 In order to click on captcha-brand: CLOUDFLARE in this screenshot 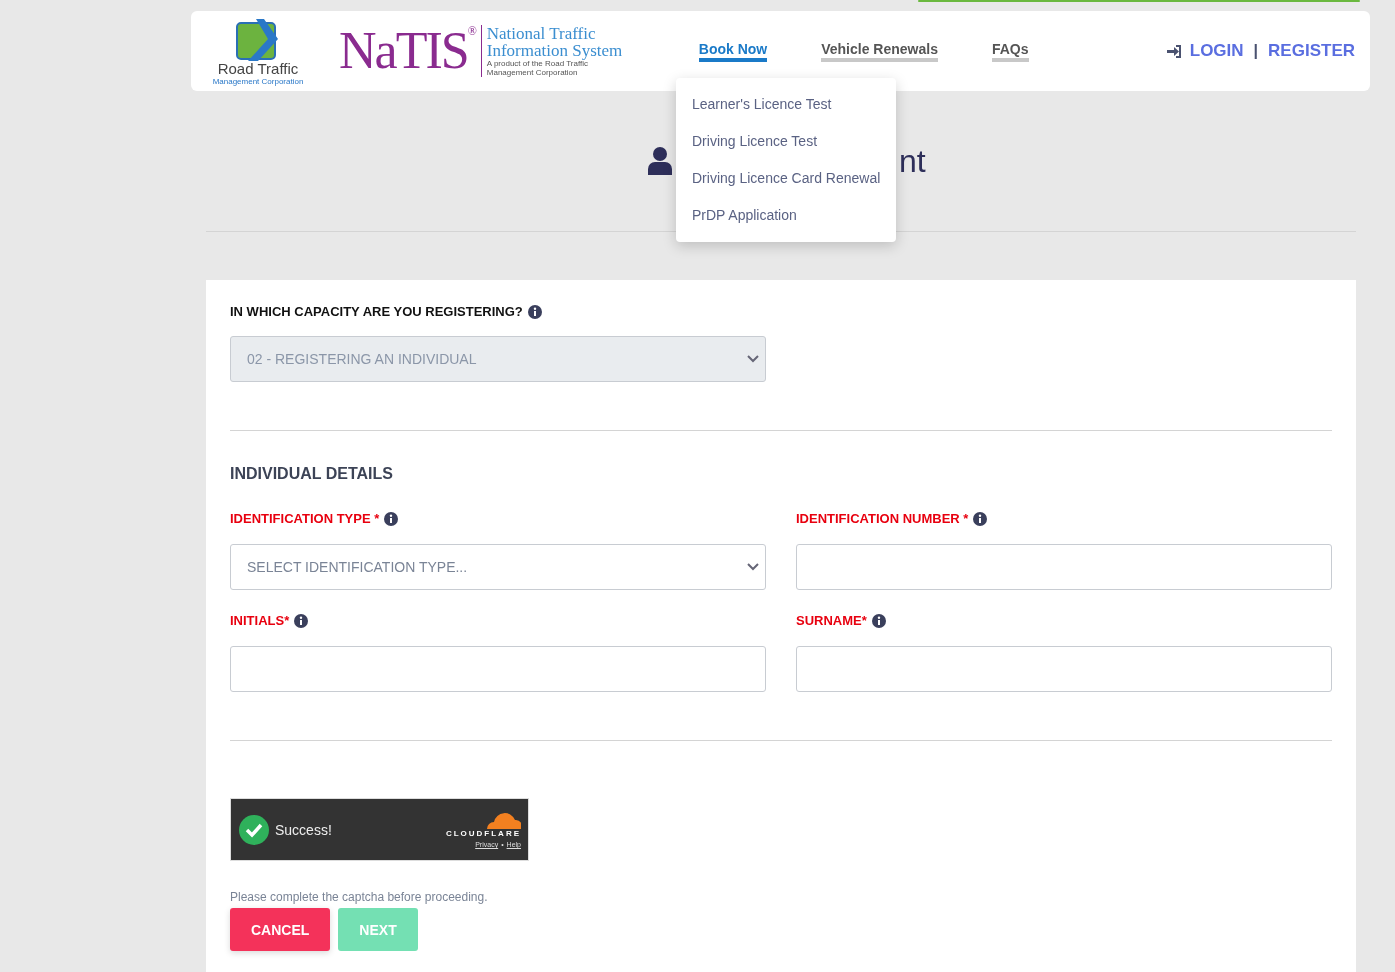, I will do `click(483, 833)`.